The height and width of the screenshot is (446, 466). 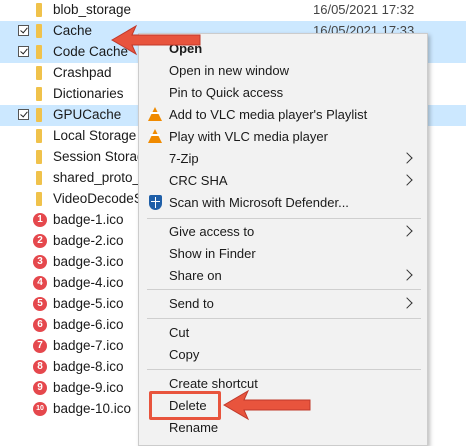 What do you see at coordinates (283, 181) in the screenshot?
I see `menu-item-crc-sha: CRC SHA` at bounding box center [283, 181].